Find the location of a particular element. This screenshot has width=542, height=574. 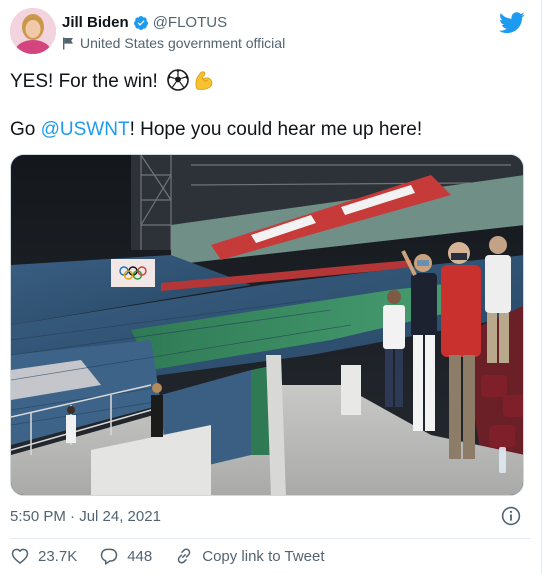

author-row: Jill Biden @FLOTUS is located at coordinates (144, 22).